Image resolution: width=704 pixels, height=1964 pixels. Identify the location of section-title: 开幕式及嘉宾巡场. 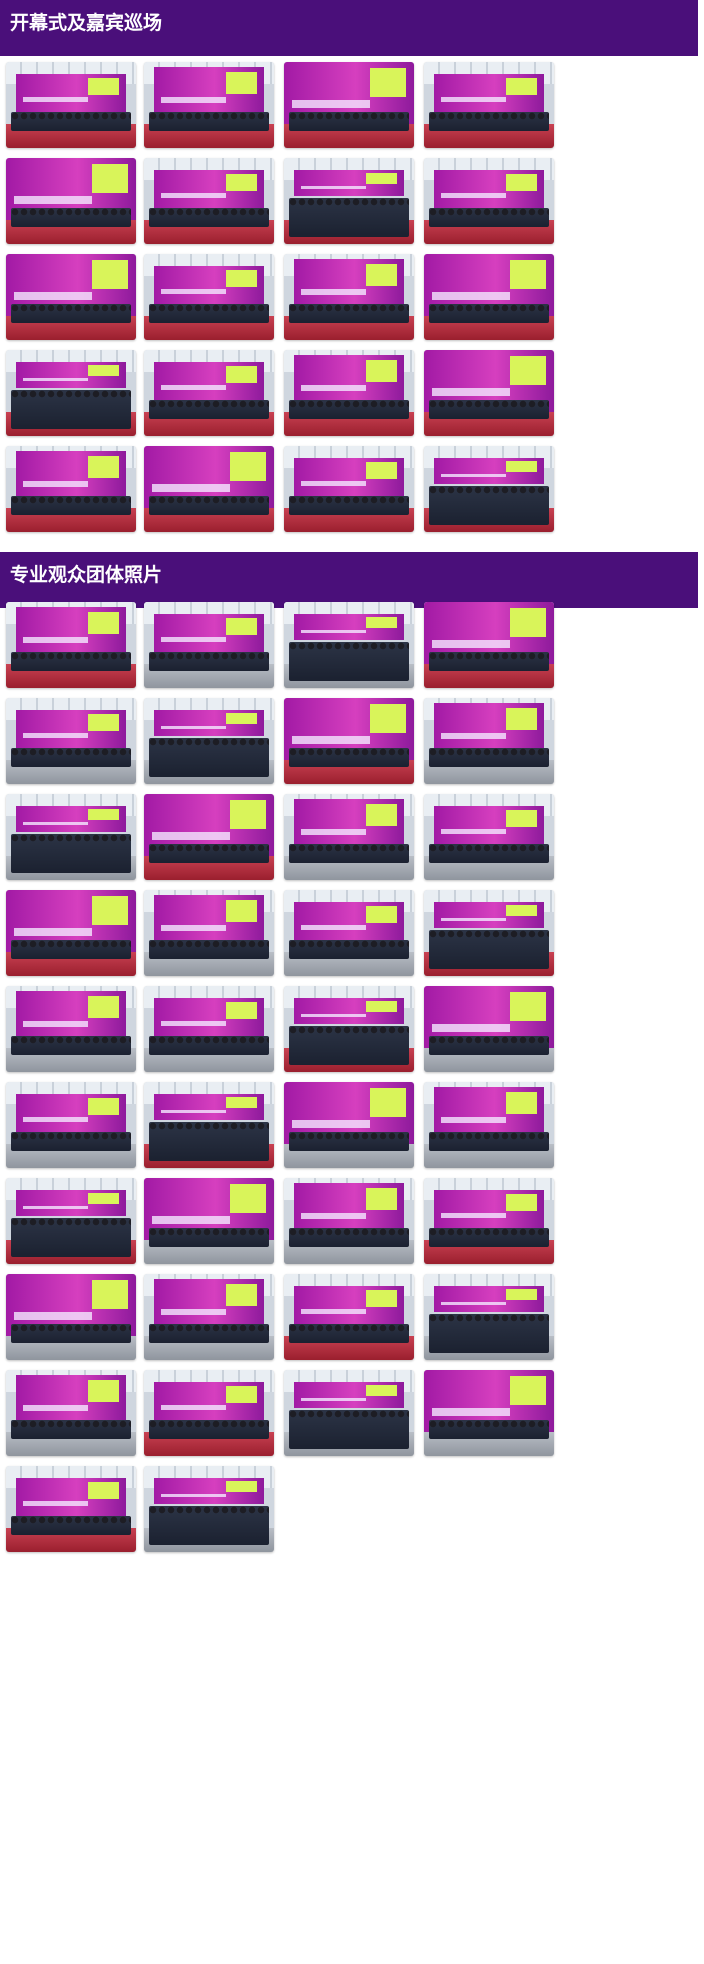
(86, 23).